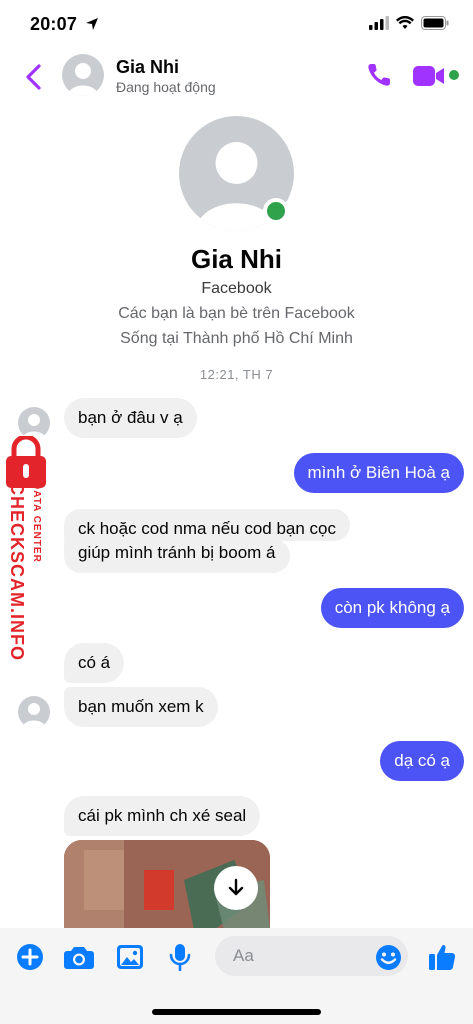 This screenshot has width=473, height=1024. Describe the element at coordinates (207, 525) in the screenshot. I see `message-bubble-incoming: ck hoặc cod nma nếu cod bạn cọc` at that location.